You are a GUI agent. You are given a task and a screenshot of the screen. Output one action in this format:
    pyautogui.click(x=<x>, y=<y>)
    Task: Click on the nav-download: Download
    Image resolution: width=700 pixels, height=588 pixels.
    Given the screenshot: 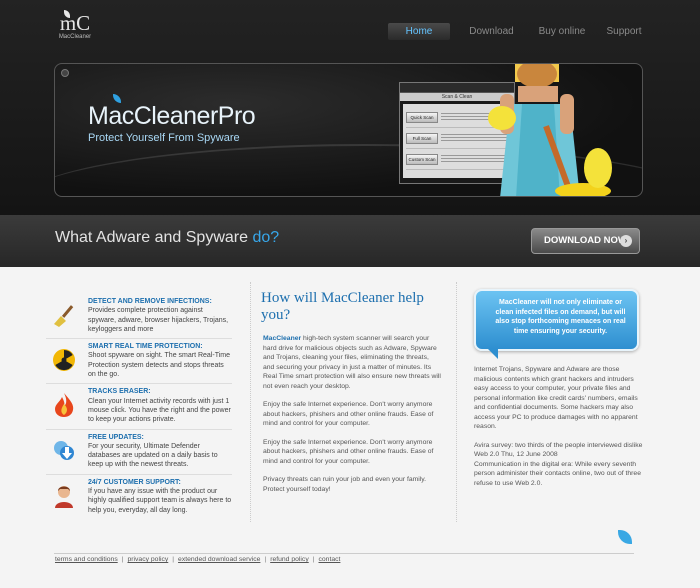 What is the action you would take?
    pyautogui.click(x=491, y=31)
    